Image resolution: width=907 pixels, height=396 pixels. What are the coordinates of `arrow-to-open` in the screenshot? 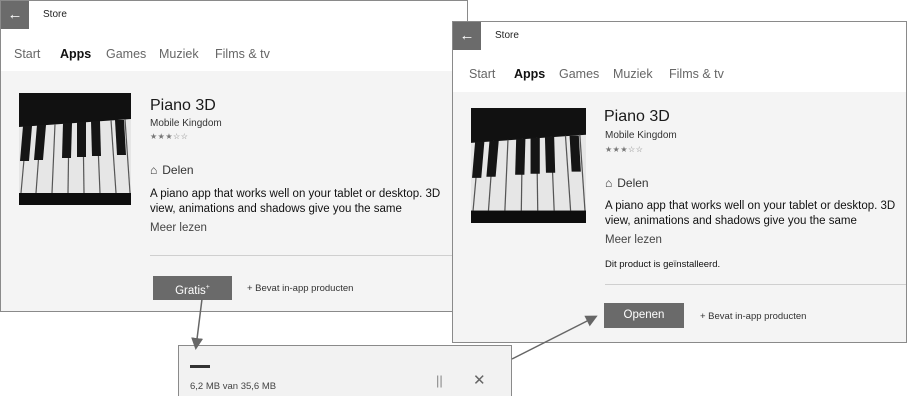 It's located at (554, 337).